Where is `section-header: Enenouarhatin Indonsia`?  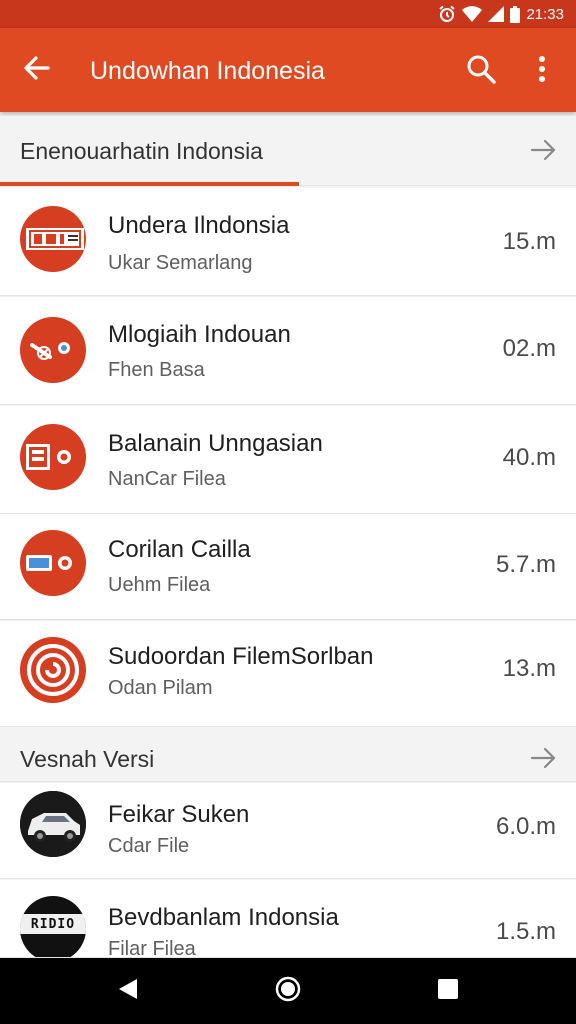 section-header: Enenouarhatin Indonsia is located at coordinates (288, 151).